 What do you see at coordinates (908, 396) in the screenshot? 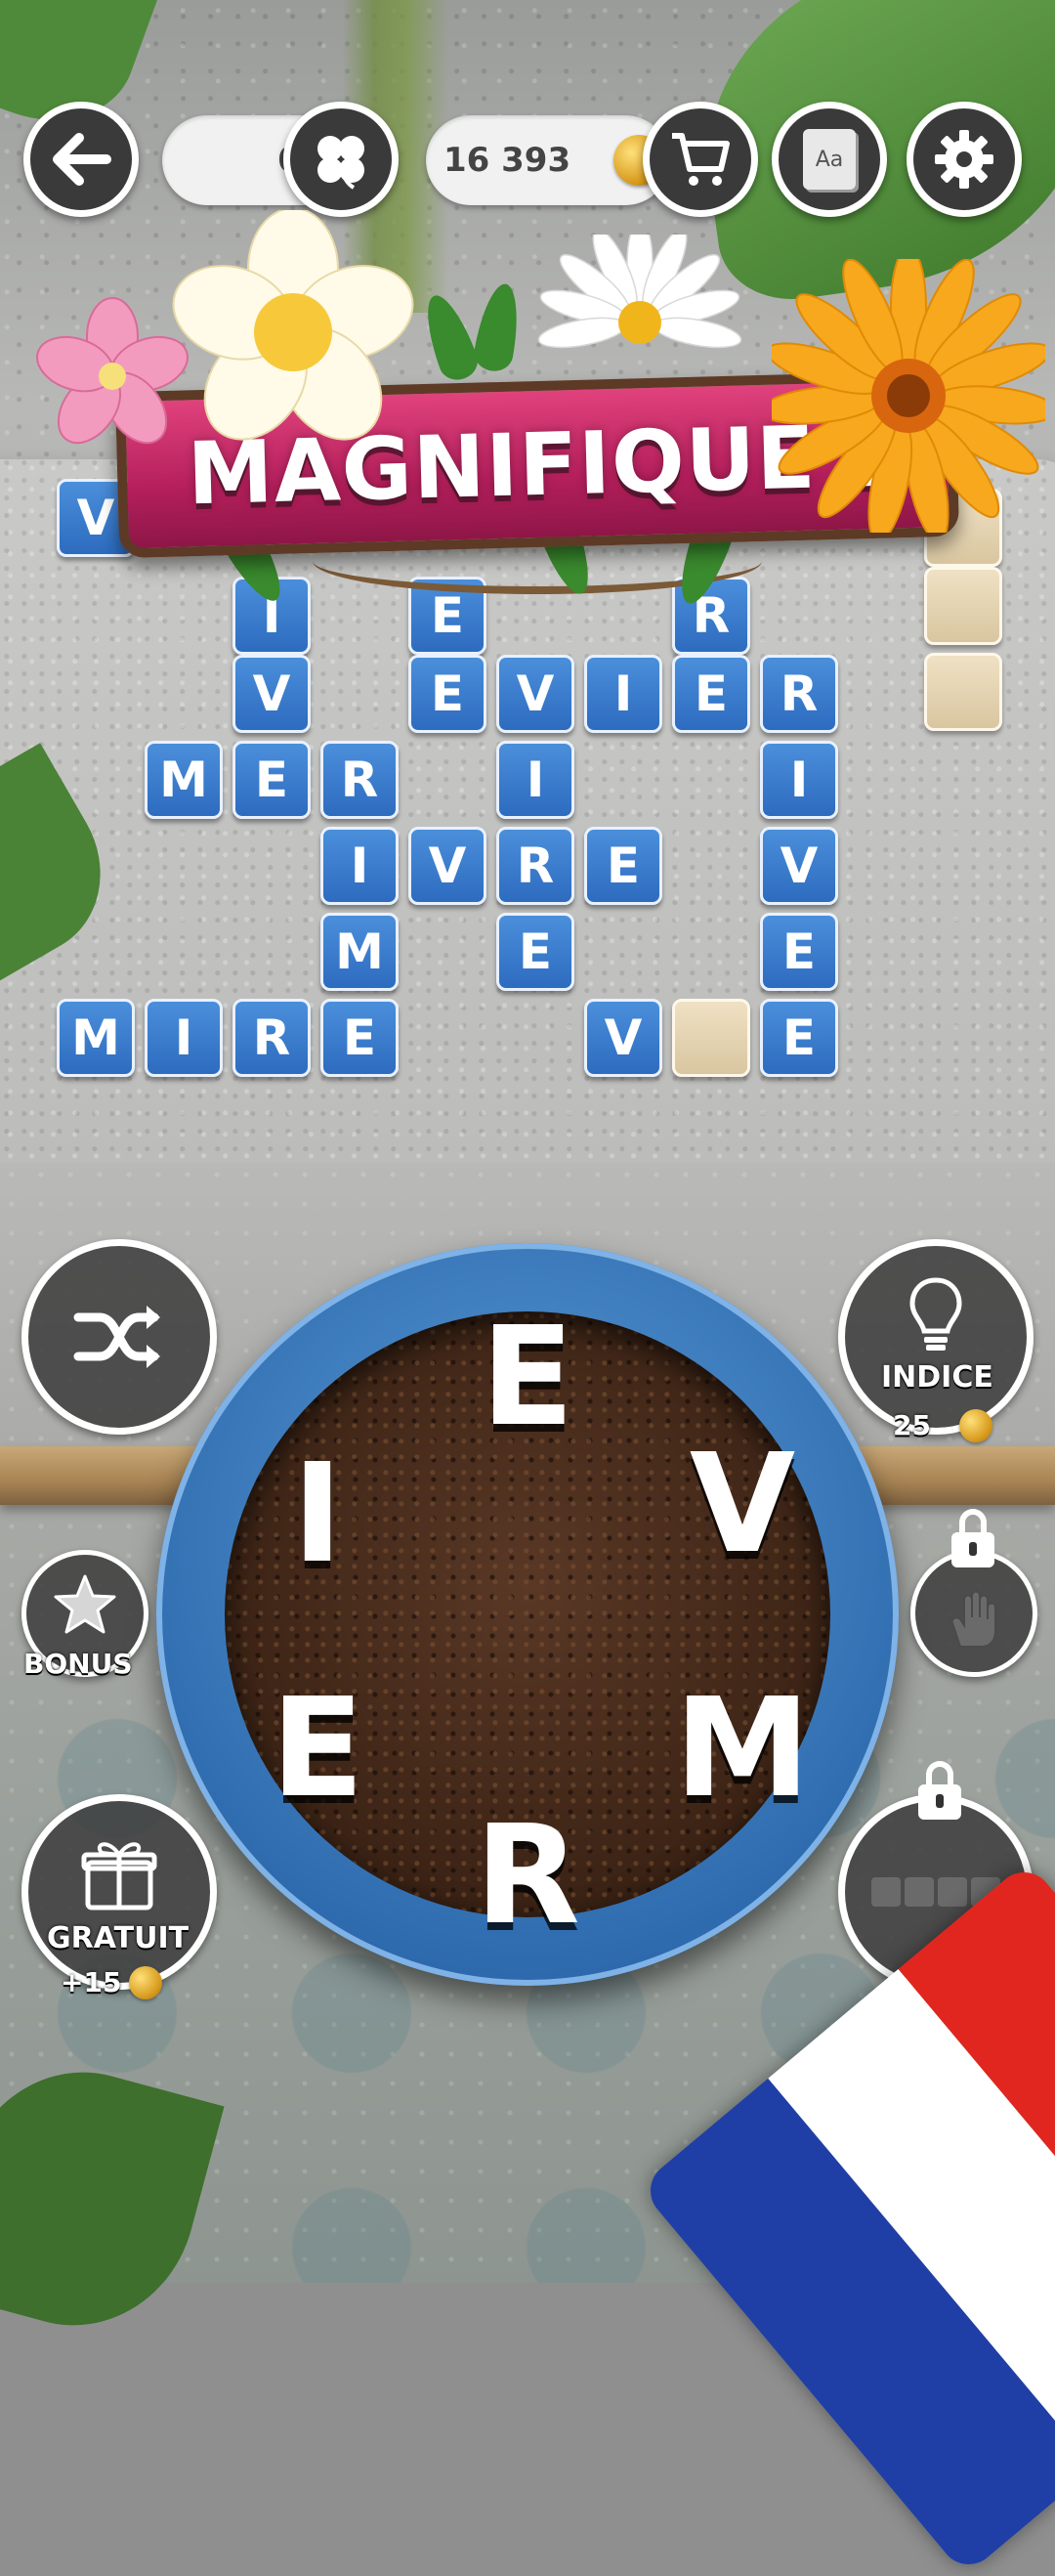
I see `orange-flower-decoration` at bounding box center [908, 396].